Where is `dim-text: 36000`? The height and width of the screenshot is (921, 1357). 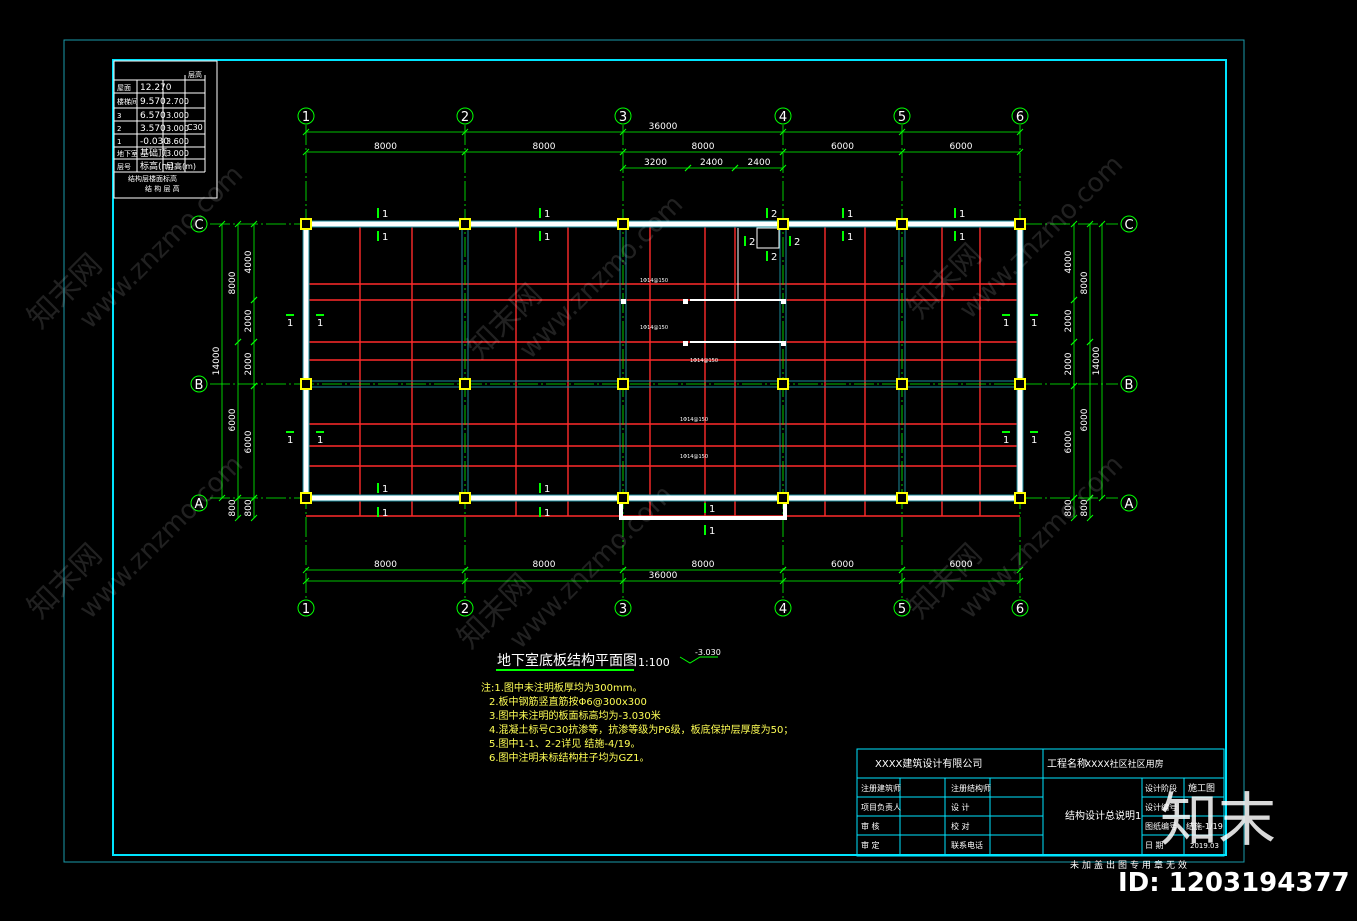
dim-text: 36000 is located at coordinates (663, 576).